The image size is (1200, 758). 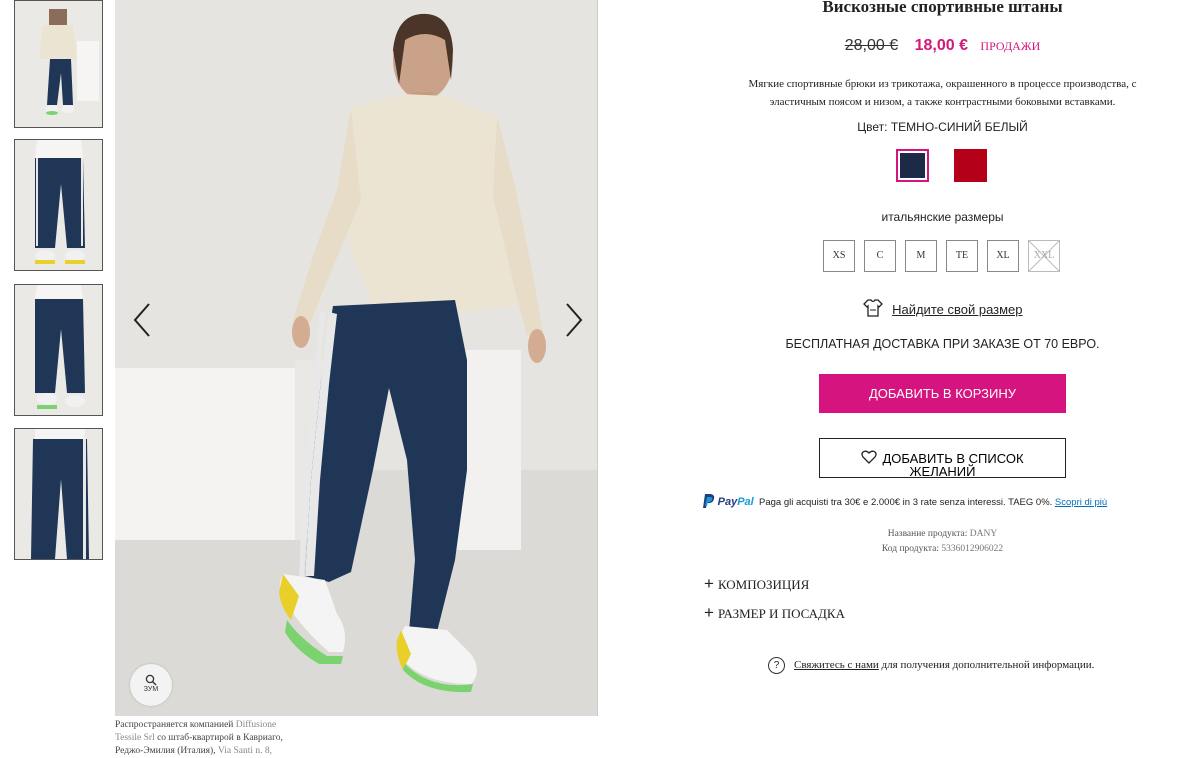 I want to click on sale-label: ПРОДАЖИ, so click(x=1010, y=46).